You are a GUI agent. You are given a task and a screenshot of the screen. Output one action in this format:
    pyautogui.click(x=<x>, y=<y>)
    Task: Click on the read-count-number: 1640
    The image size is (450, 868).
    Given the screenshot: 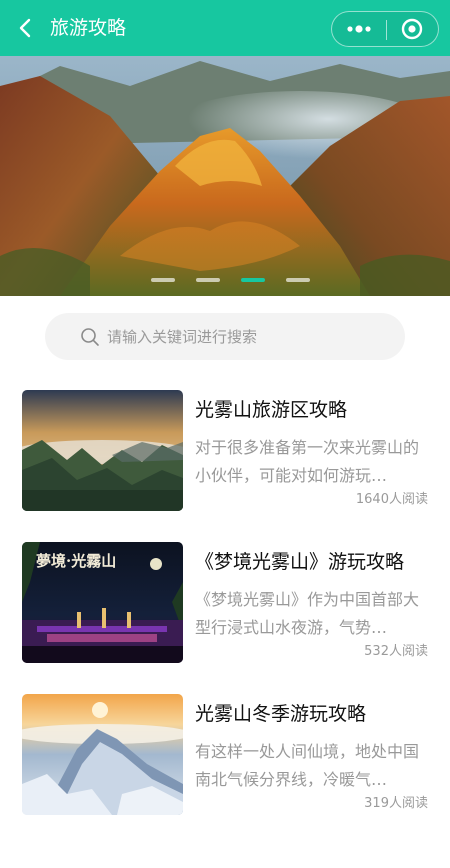 What is the action you would take?
    pyautogui.click(x=372, y=499)
    